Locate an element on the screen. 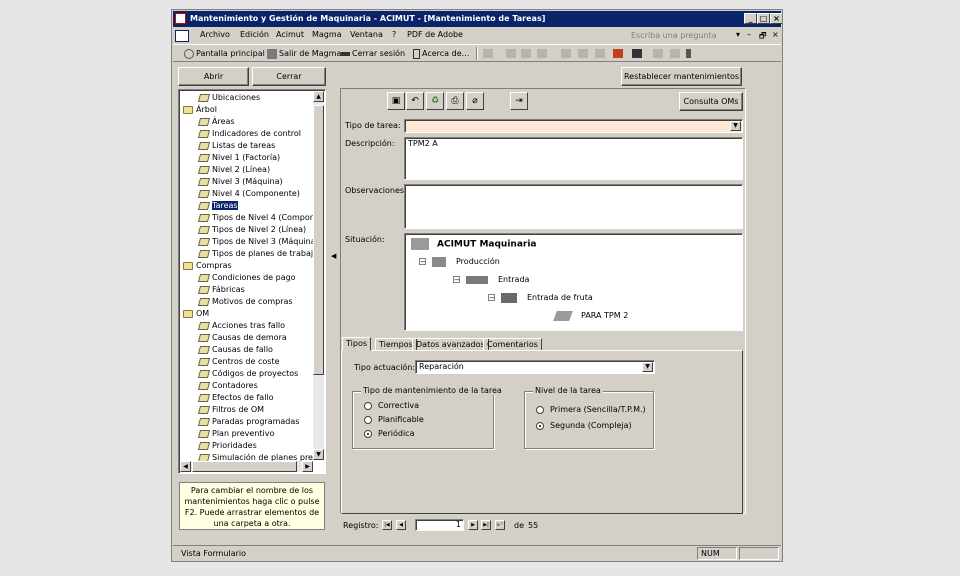 The width and height of the screenshot is (960, 576). apply-filter-icon is located at coordinates (600, 53).